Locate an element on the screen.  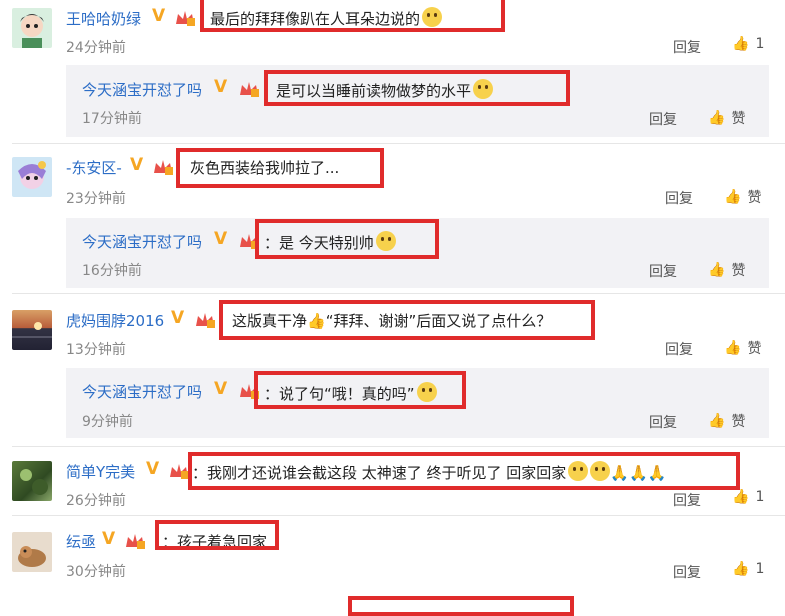
timestamp: 13分钟前 is located at coordinates (96, 350).